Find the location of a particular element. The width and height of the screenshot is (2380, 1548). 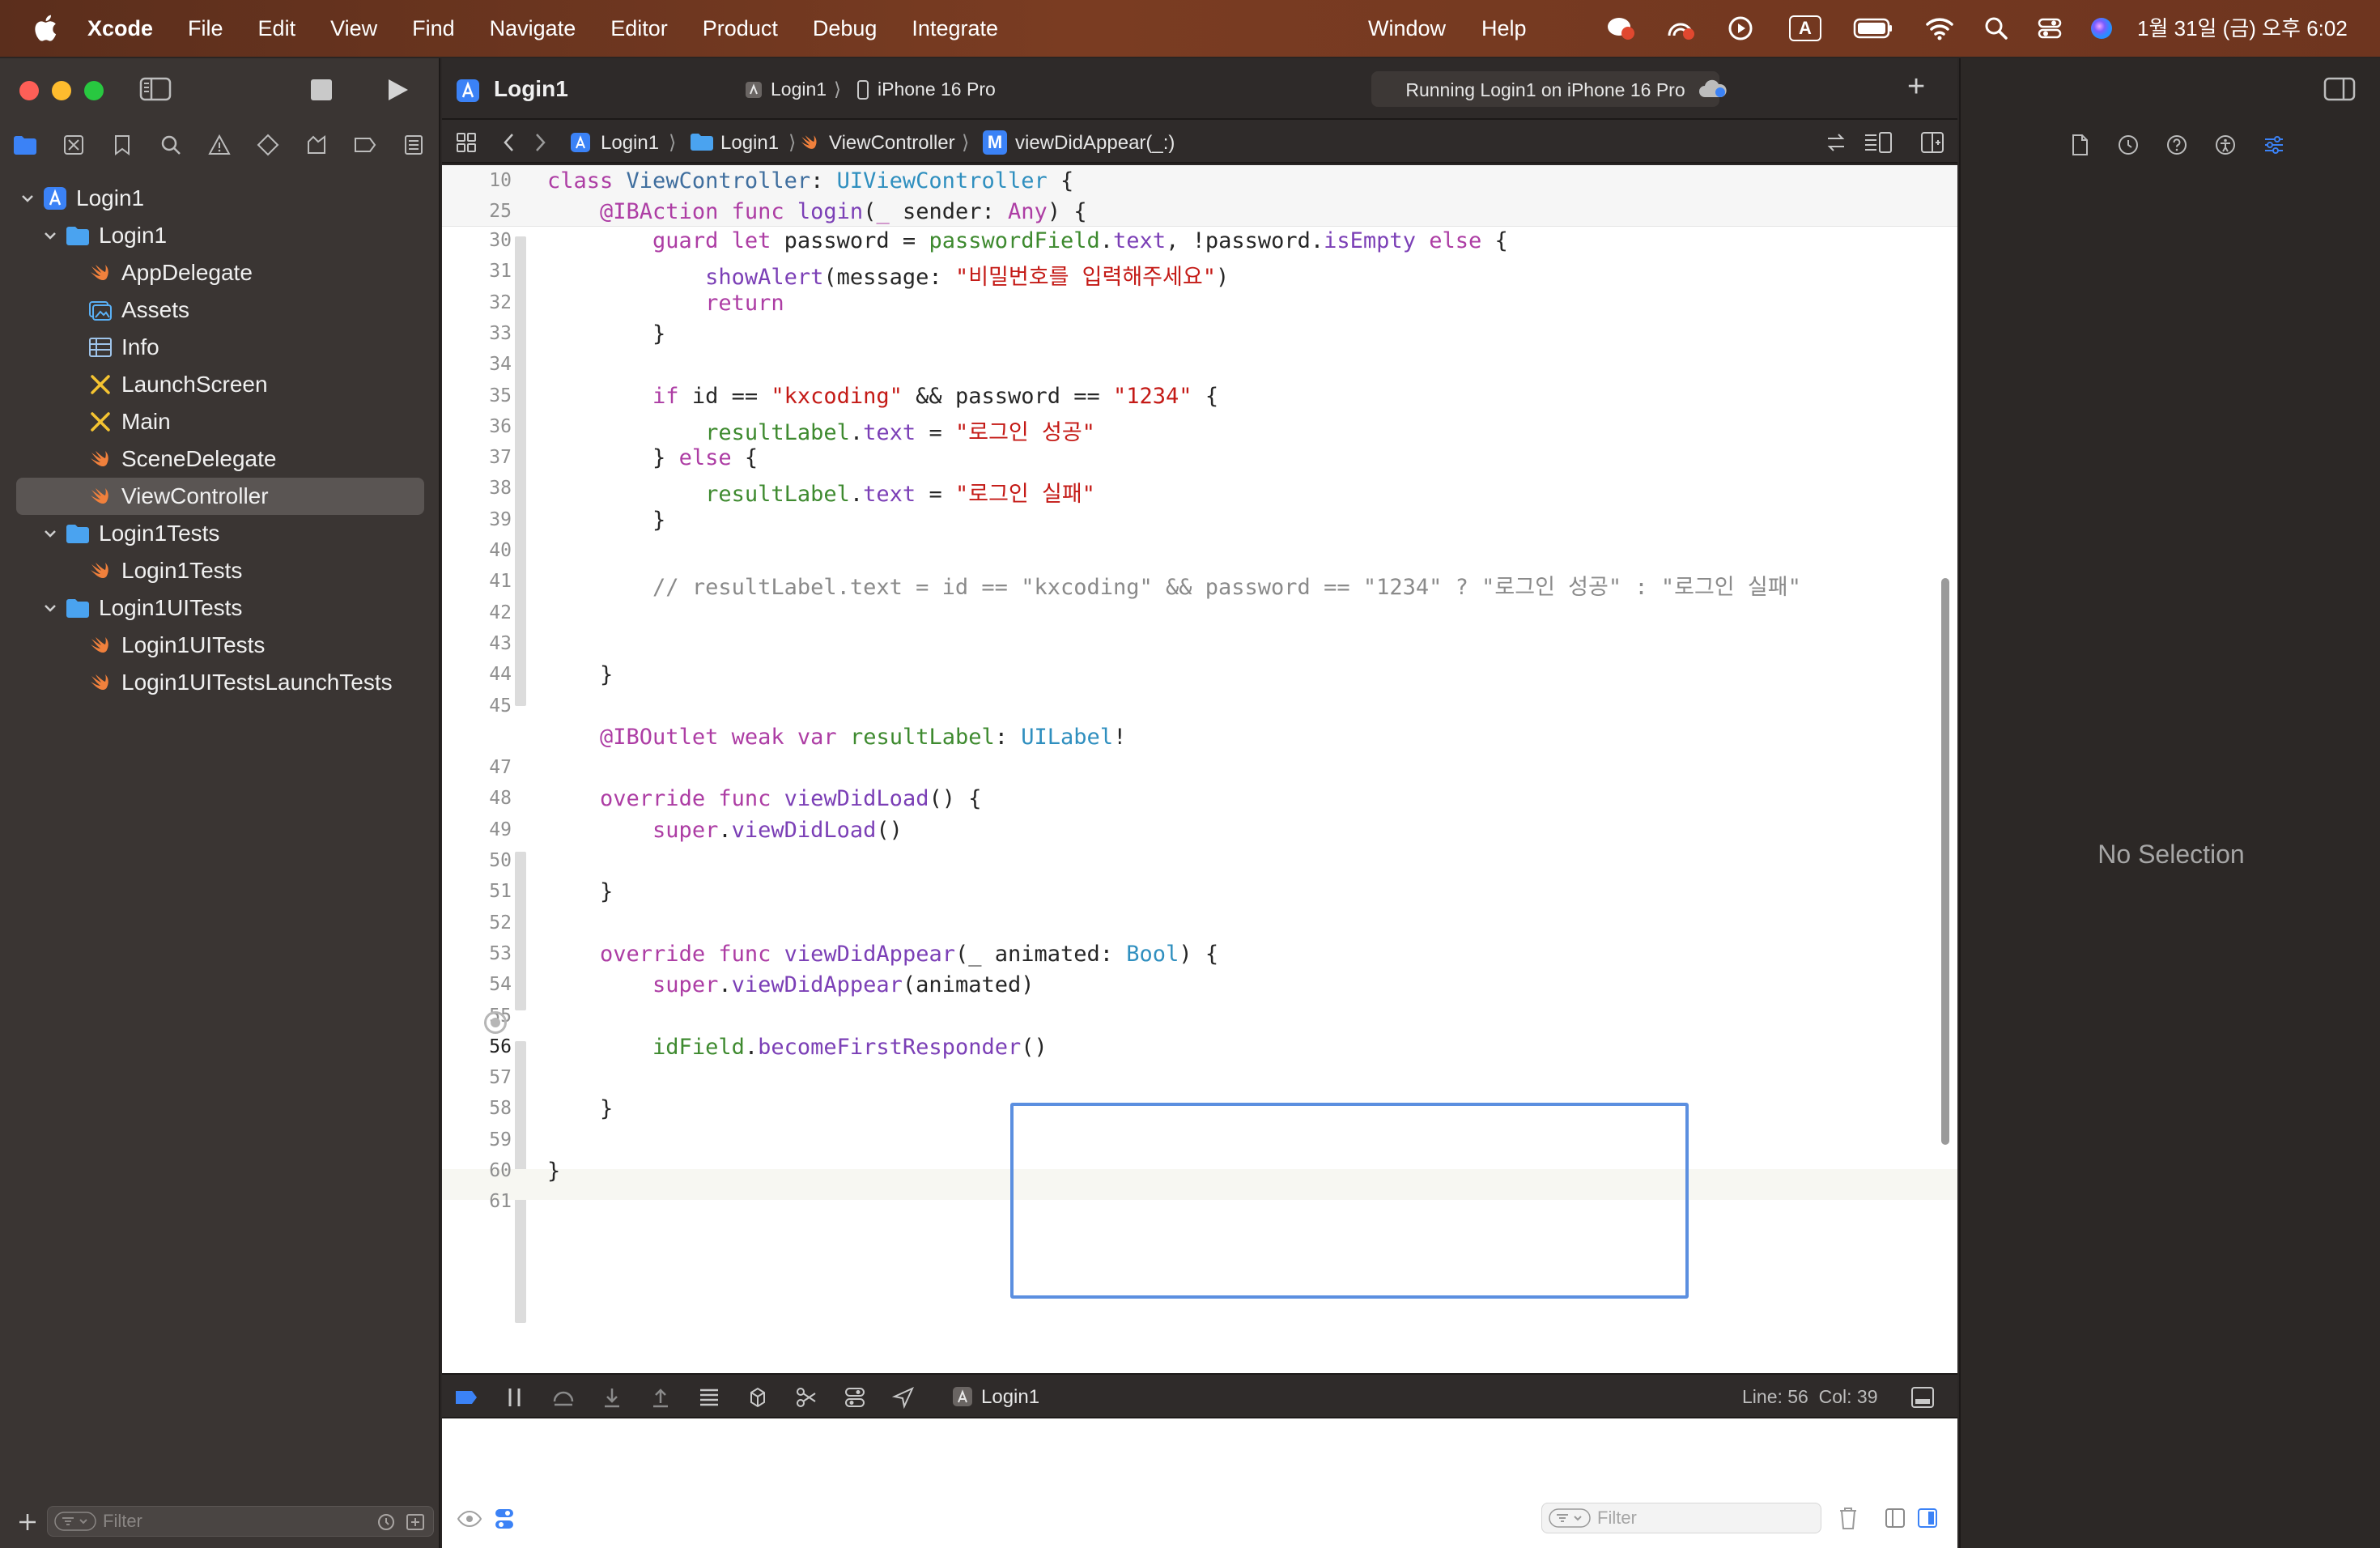

back-arrow-icon is located at coordinates (509, 142).